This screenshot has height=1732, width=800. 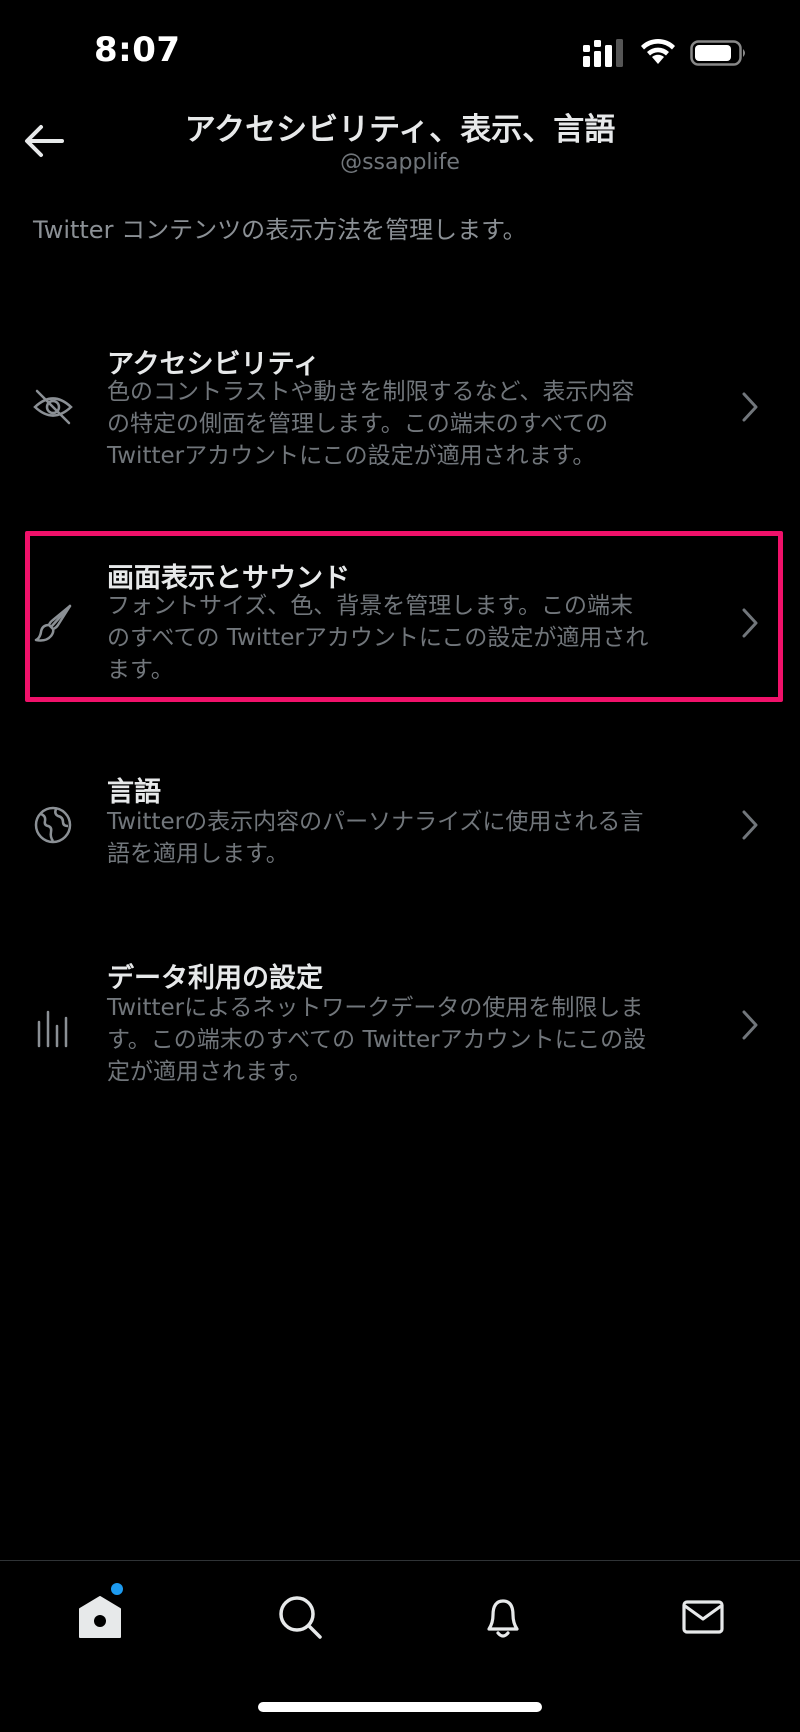 I want to click on notification-dot, so click(x=117, y=1589).